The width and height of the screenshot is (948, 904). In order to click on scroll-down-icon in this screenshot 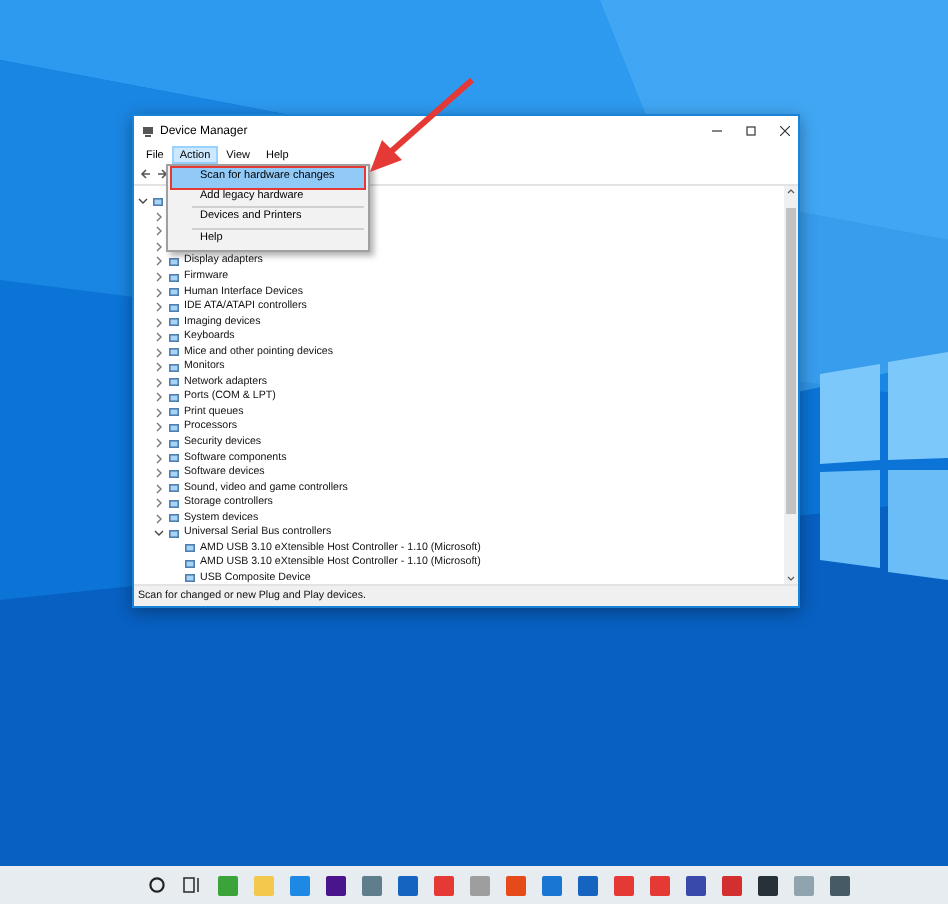, I will do `click(791, 579)`.